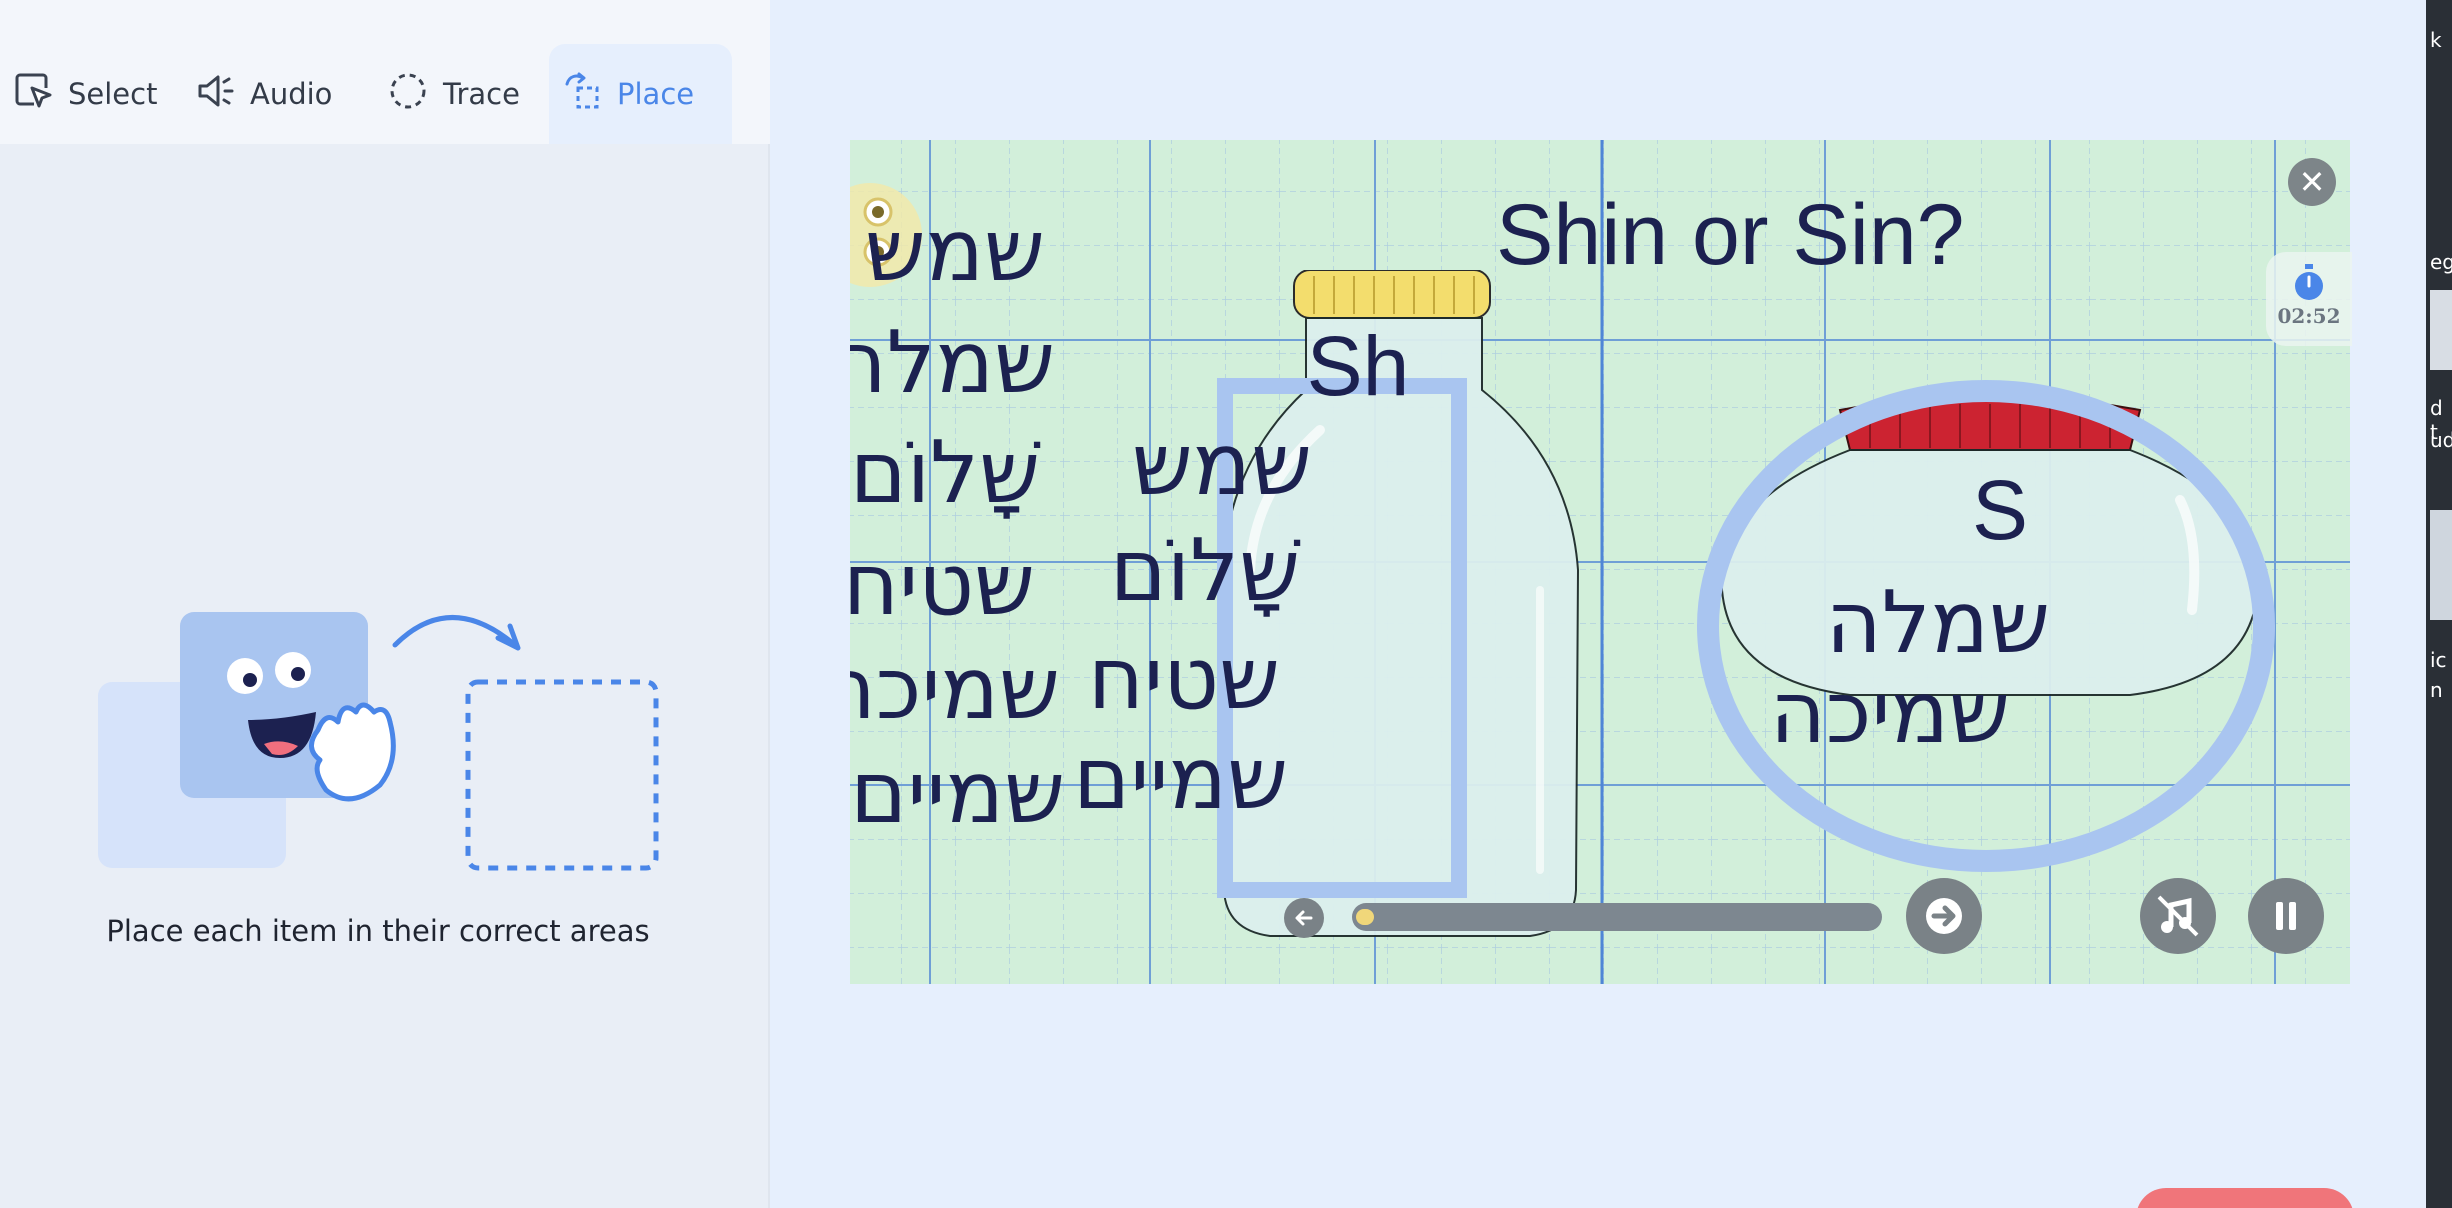 Image resolution: width=2452 pixels, height=1208 pixels. I want to click on back-button, so click(1304, 918).